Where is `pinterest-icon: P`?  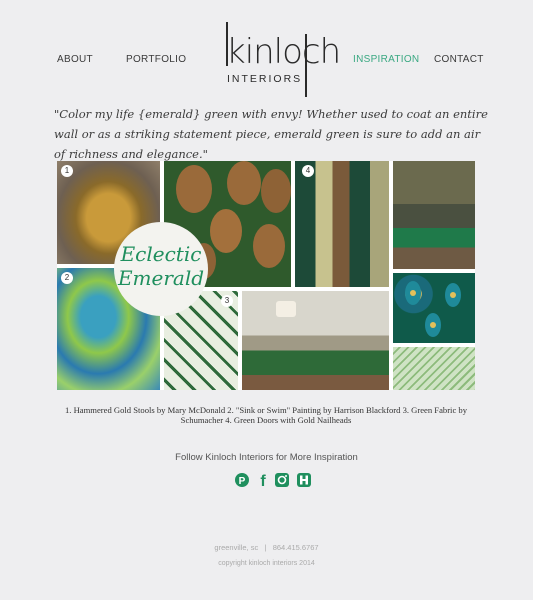
pinterest-icon: P is located at coordinates (242, 480).